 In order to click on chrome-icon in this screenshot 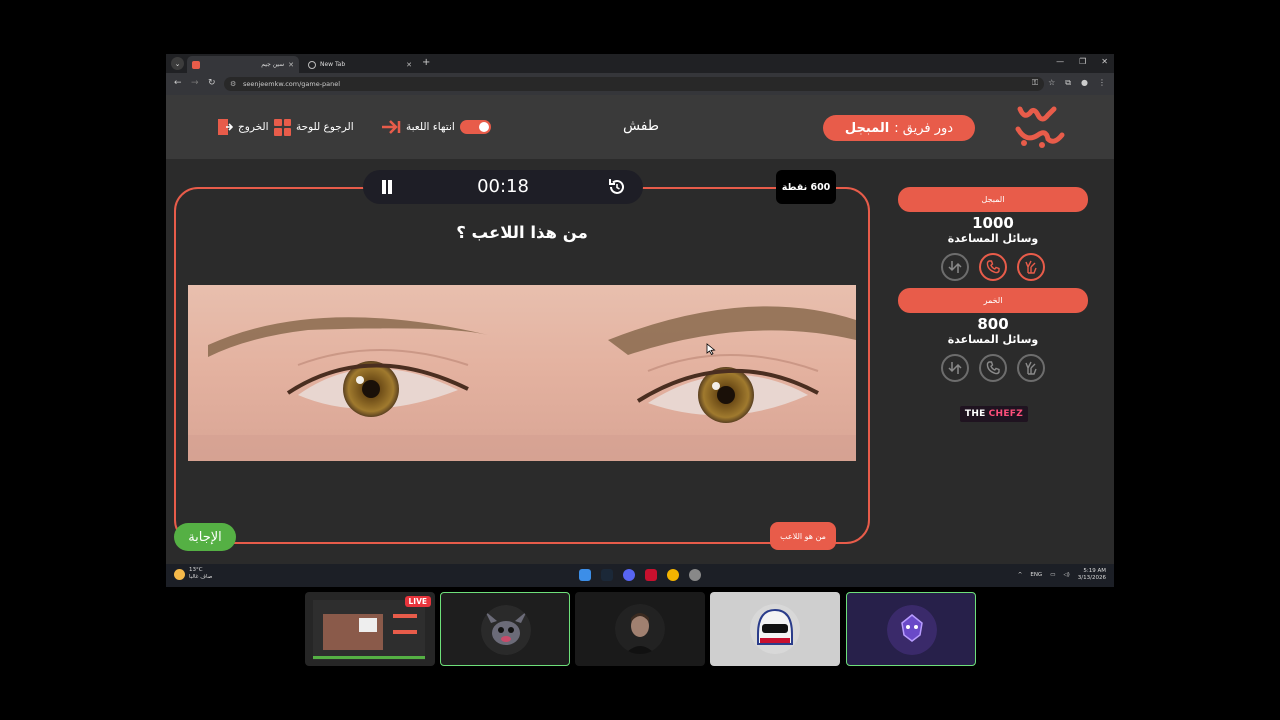, I will do `click(673, 575)`.